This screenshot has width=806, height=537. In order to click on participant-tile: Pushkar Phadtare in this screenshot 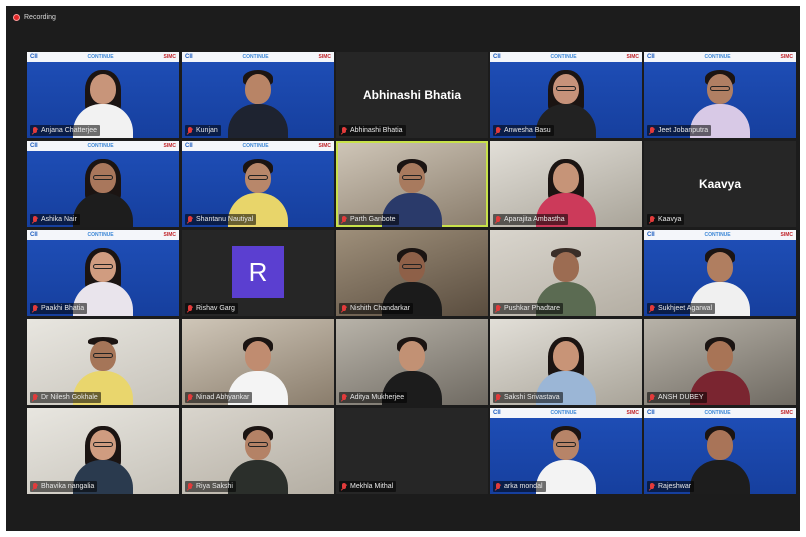, I will do `click(566, 273)`.